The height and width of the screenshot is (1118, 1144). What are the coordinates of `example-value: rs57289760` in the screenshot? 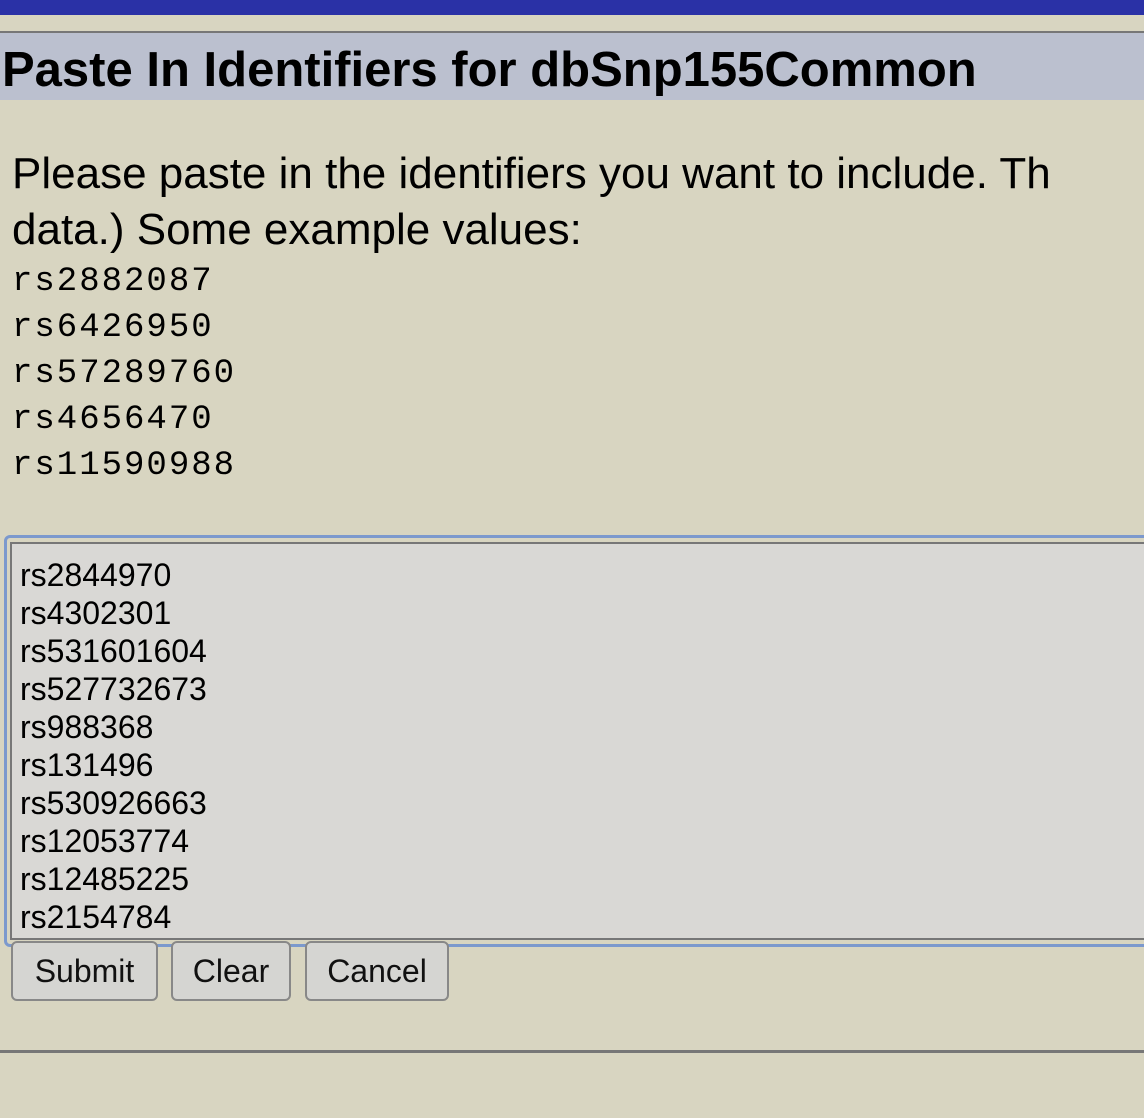 It's located at (124, 374).